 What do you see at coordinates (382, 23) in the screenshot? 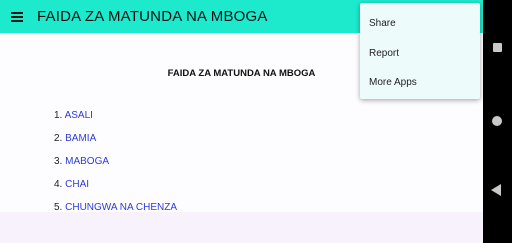
I see `menu-item-share: Share` at bounding box center [382, 23].